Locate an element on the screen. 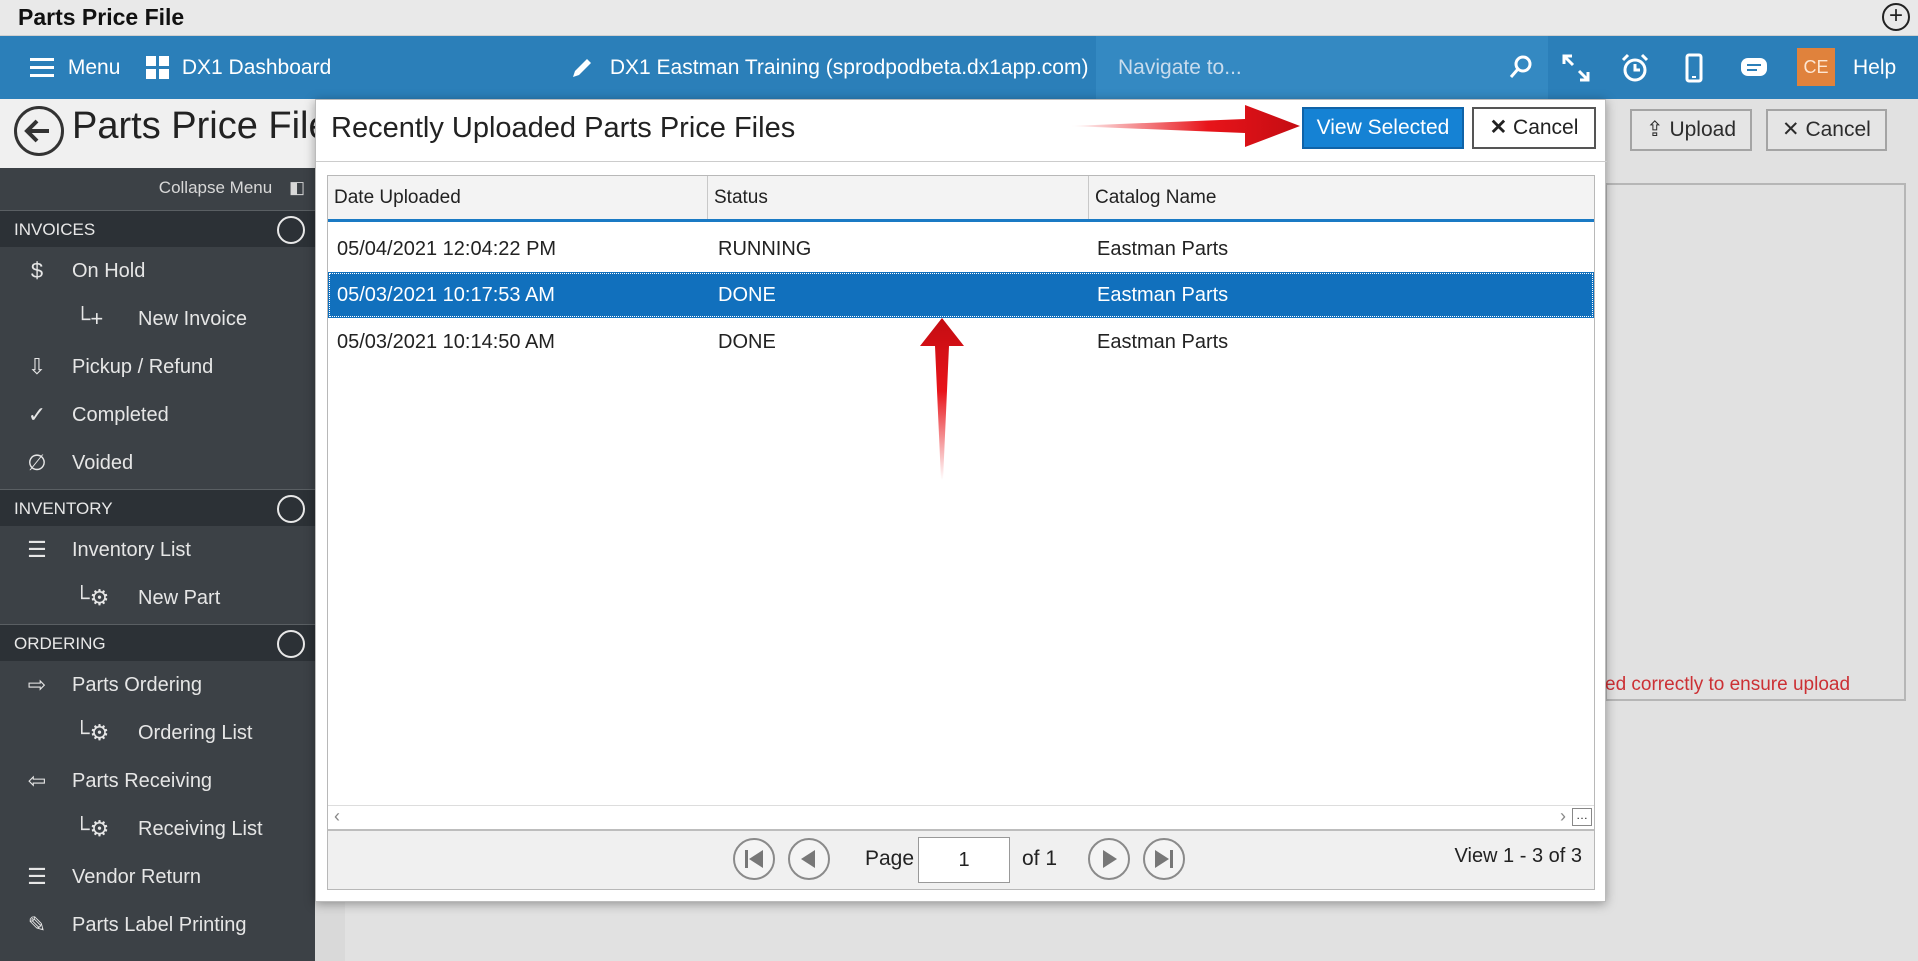 The height and width of the screenshot is (961, 1918). receiving-icon: ⇦ is located at coordinates (37, 780).